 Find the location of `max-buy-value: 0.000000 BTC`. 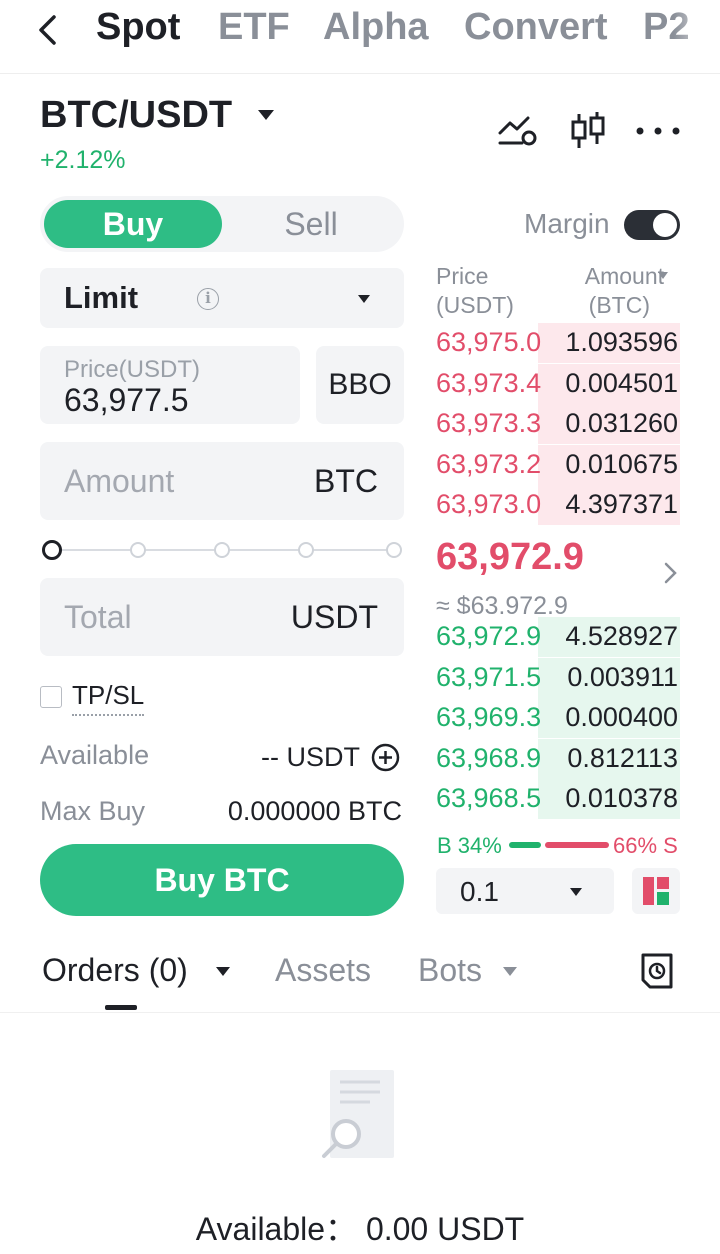

max-buy-value: 0.000000 BTC is located at coordinates (314, 811).